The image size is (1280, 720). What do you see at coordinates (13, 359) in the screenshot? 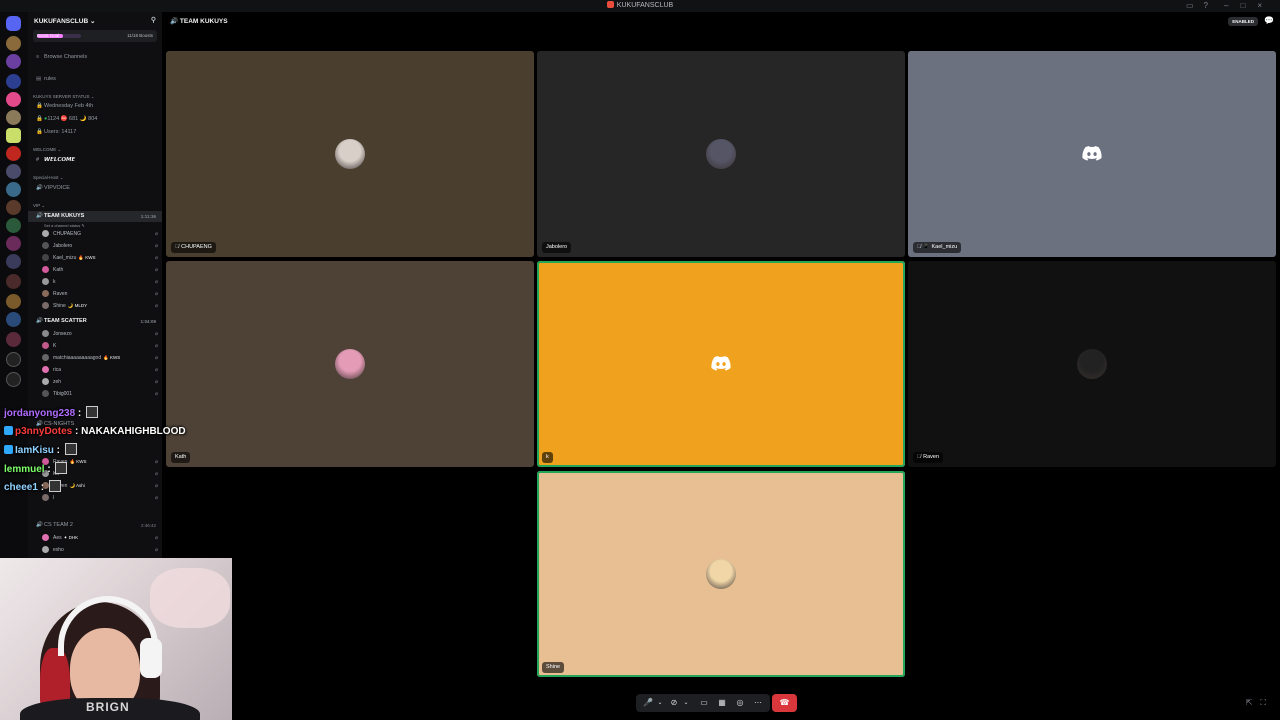
I see `add-server-icon` at bounding box center [13, 359].